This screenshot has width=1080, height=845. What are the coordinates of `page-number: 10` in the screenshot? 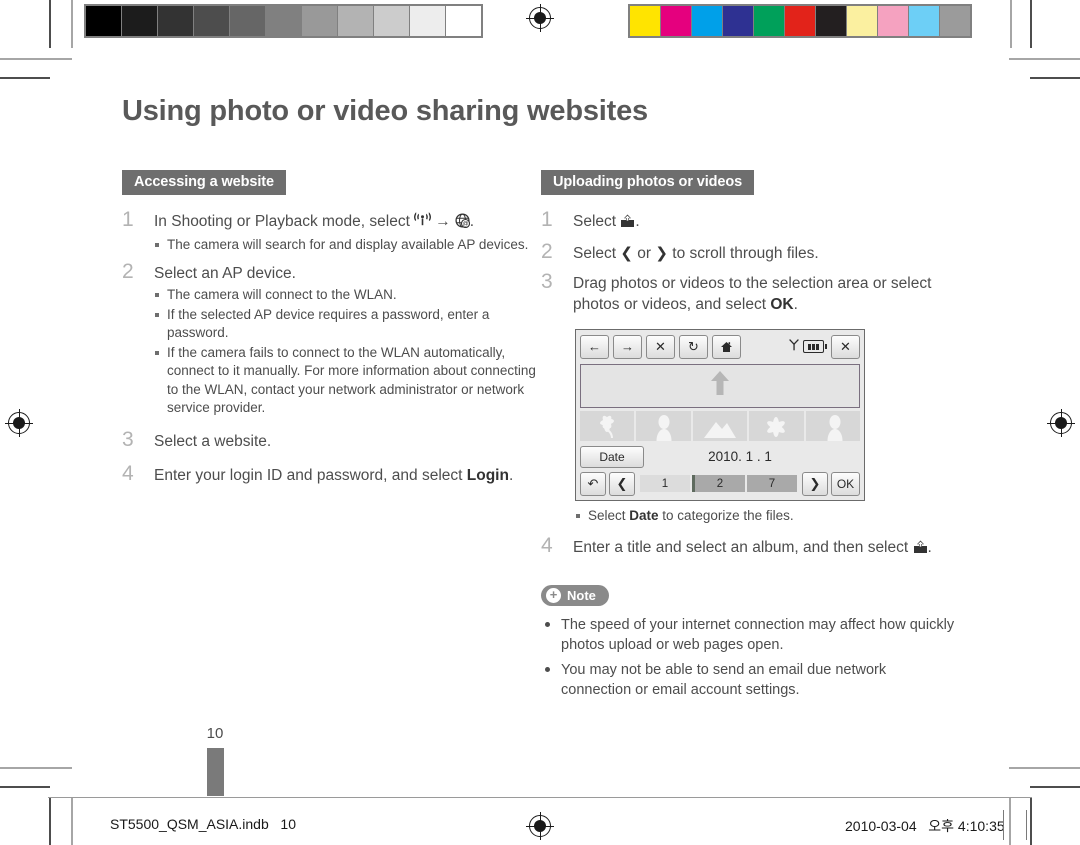 It's located at (215, 733).